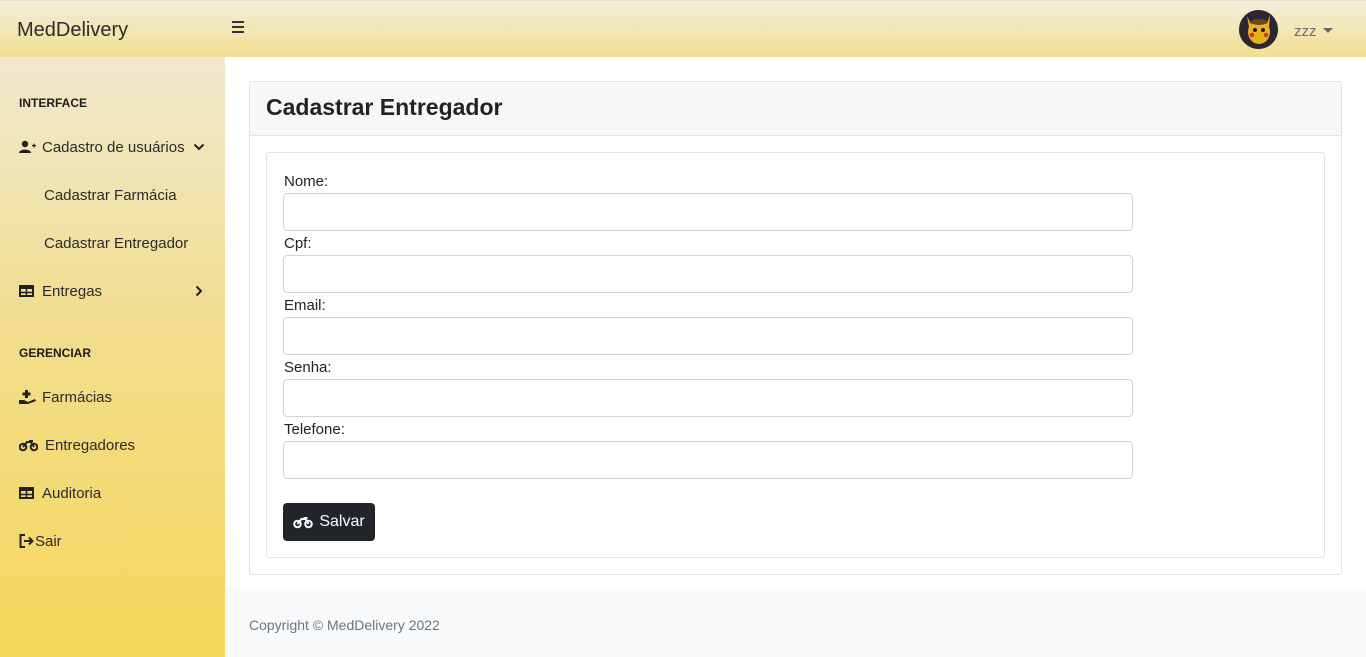 Image resolution: width=1366 pixels, height=657 pixels. Describe the element at coordinates (90, 445) in the screenshot. I see `sidebar-item-label: Entregadores` at that location.